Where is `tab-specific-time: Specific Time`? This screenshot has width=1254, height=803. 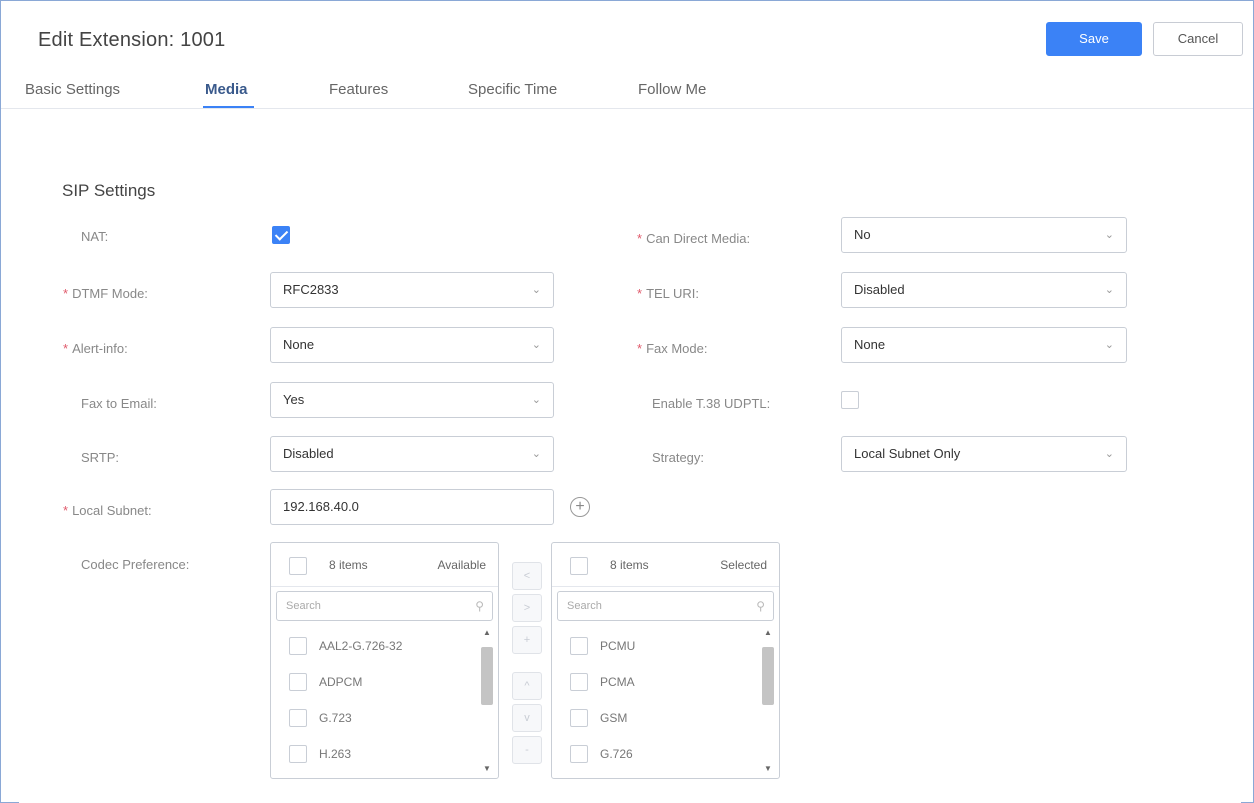 tab-specific-time: Specific Time is located at coordinates (512, 89).